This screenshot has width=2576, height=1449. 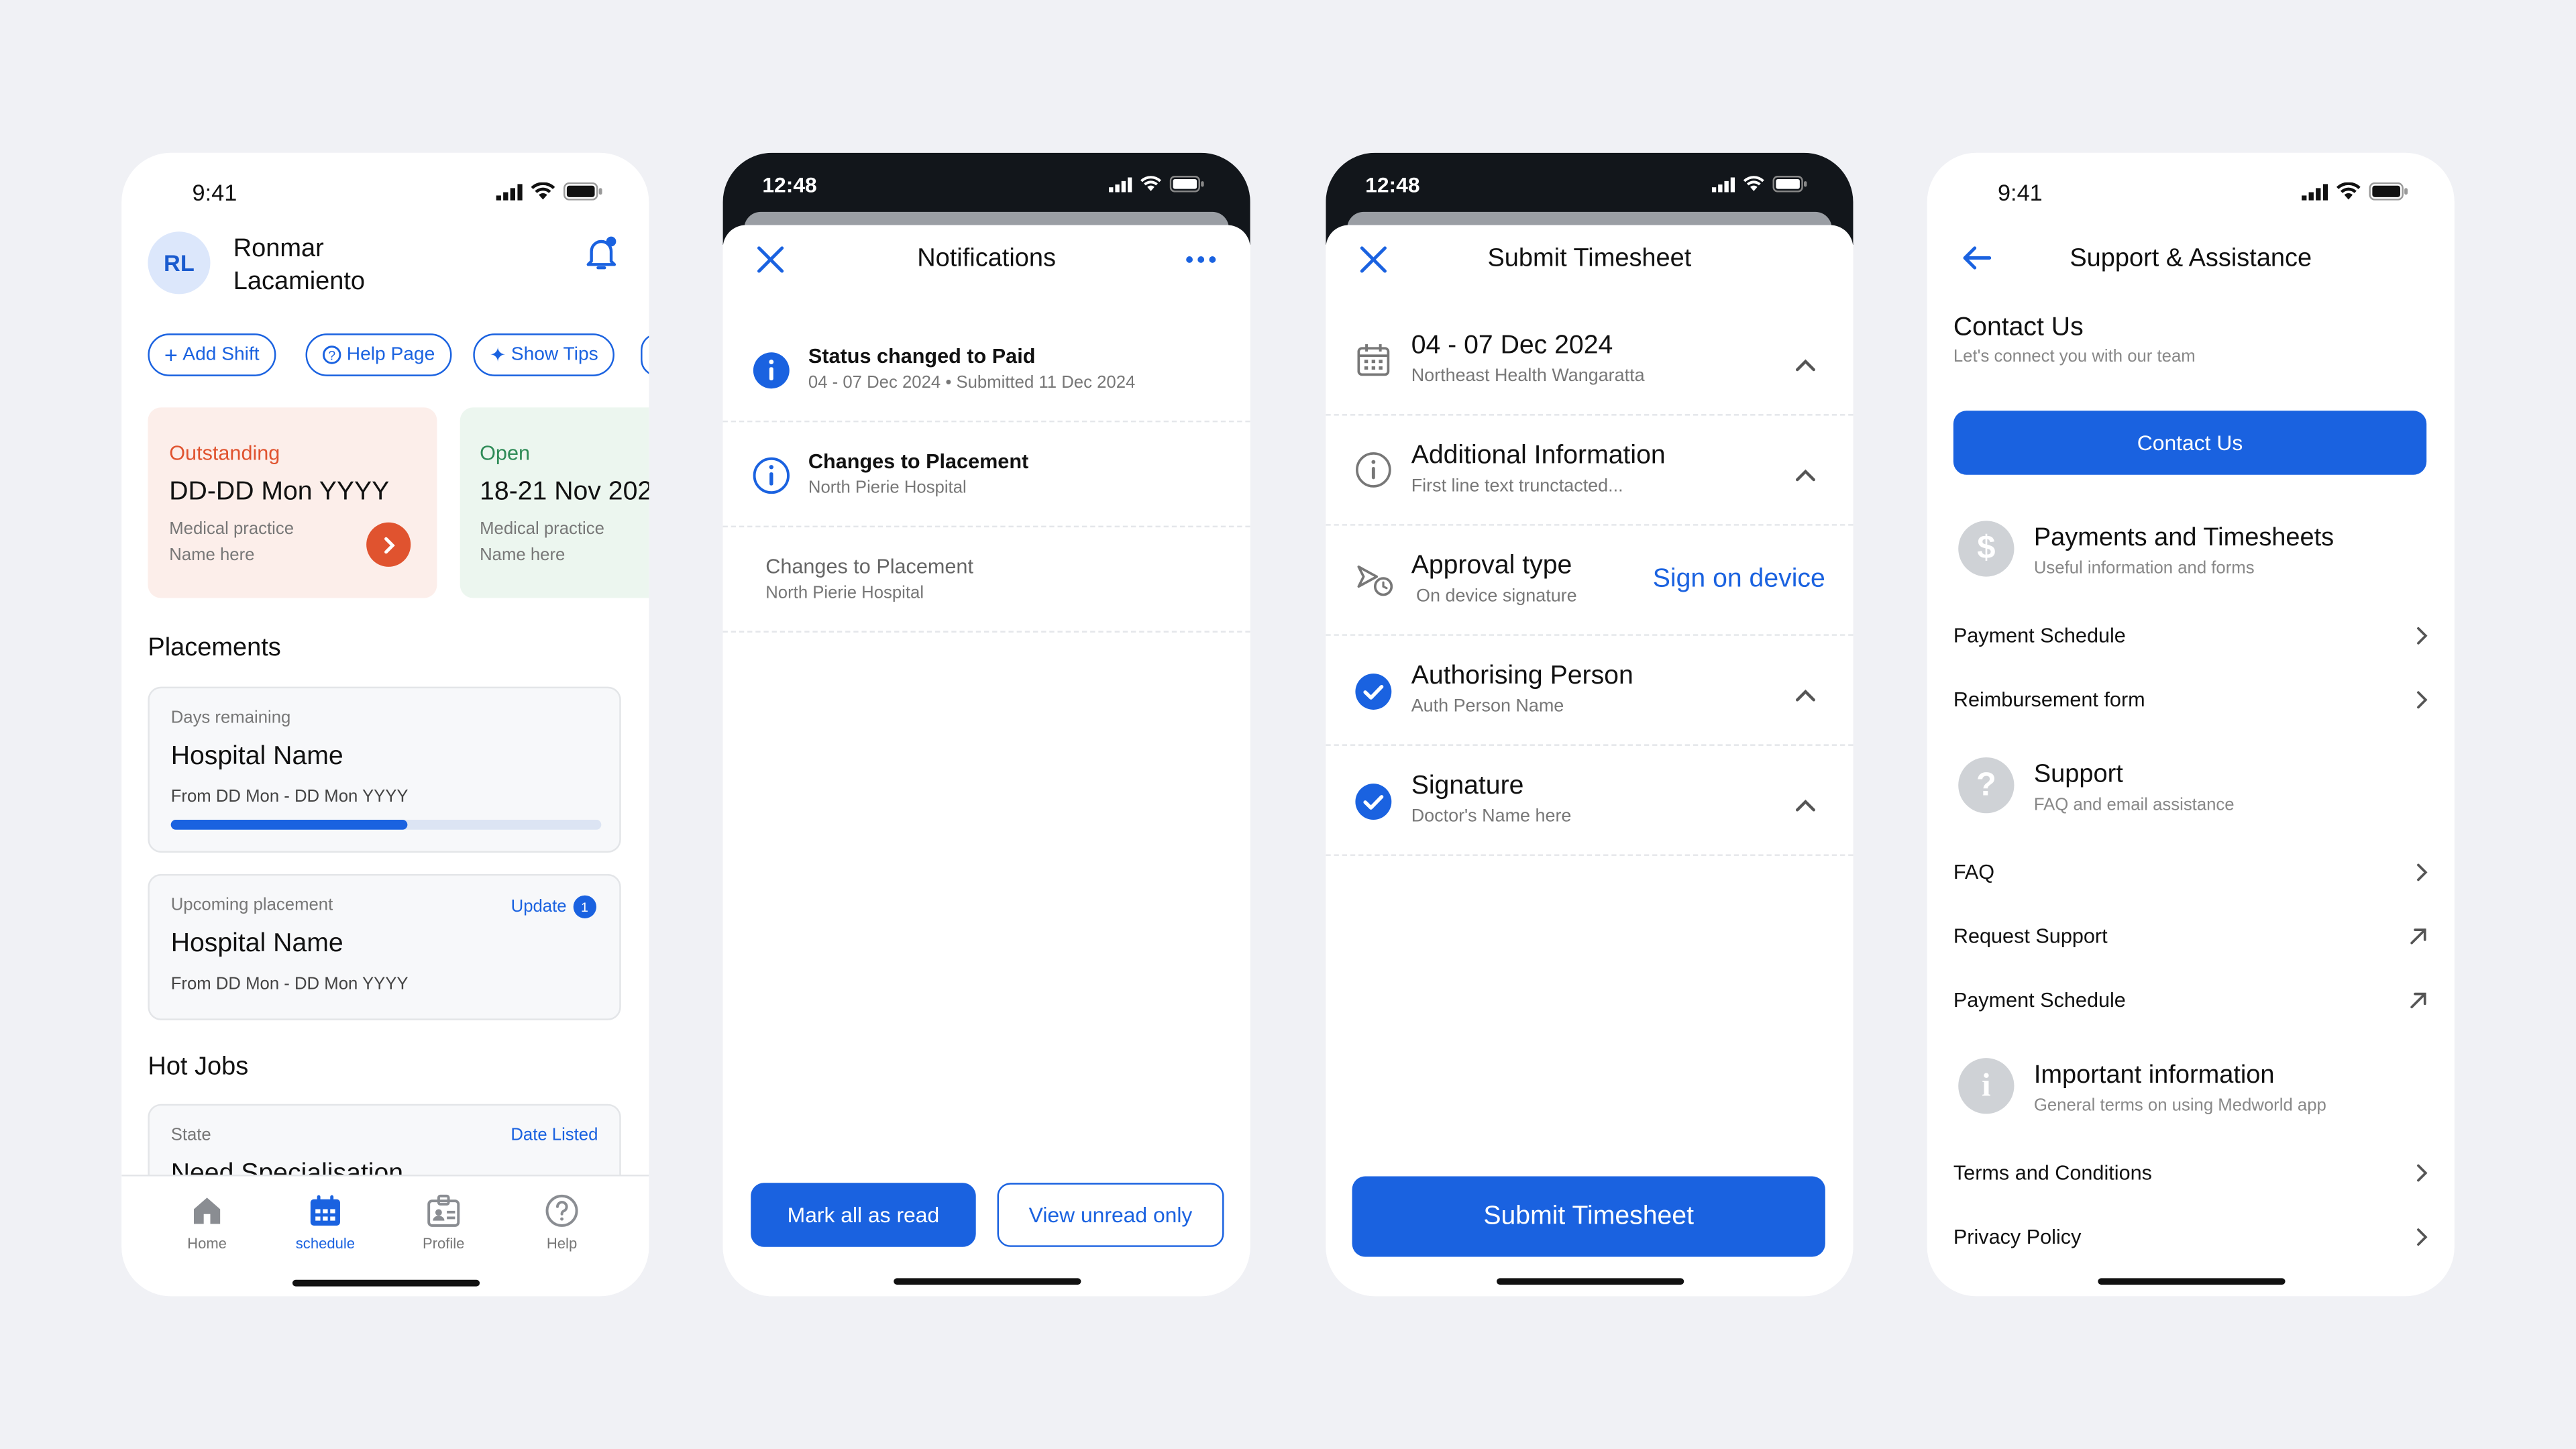 What do you see at coordinates (539, 907) in the screenshot?
I see `update-label: Update` at bounding box center [539, 907].